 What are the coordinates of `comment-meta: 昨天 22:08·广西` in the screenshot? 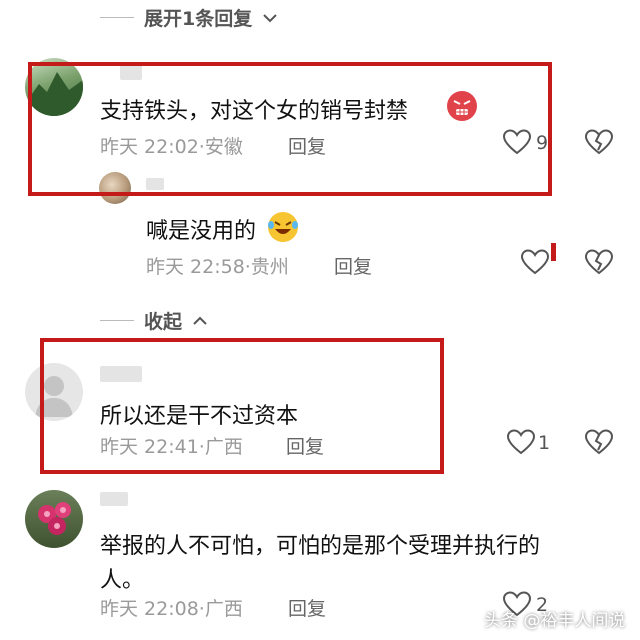 It's located at (171, 607).